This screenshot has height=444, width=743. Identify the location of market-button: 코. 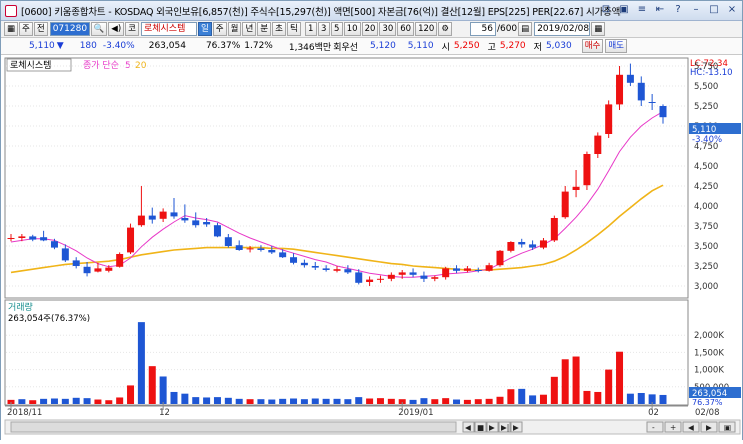
(132, 29).